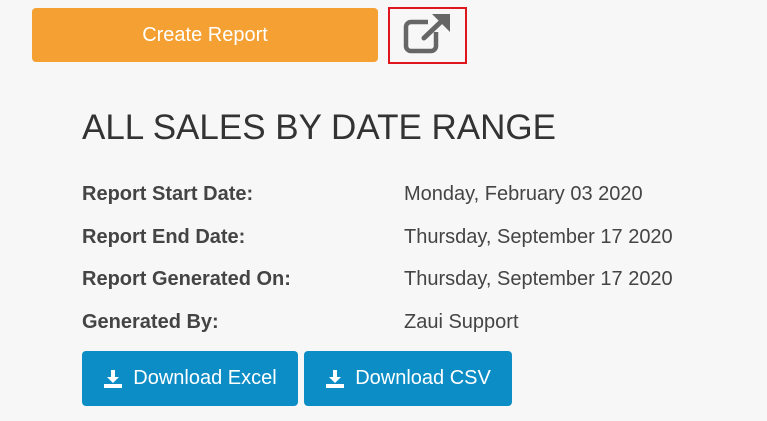 The width and height of the screenshot is (767, 421). Describe the element at coordinates (538, 279) in the screenshot. I see `report-generated-on-value: Thursday, September 17 2020` at that location.